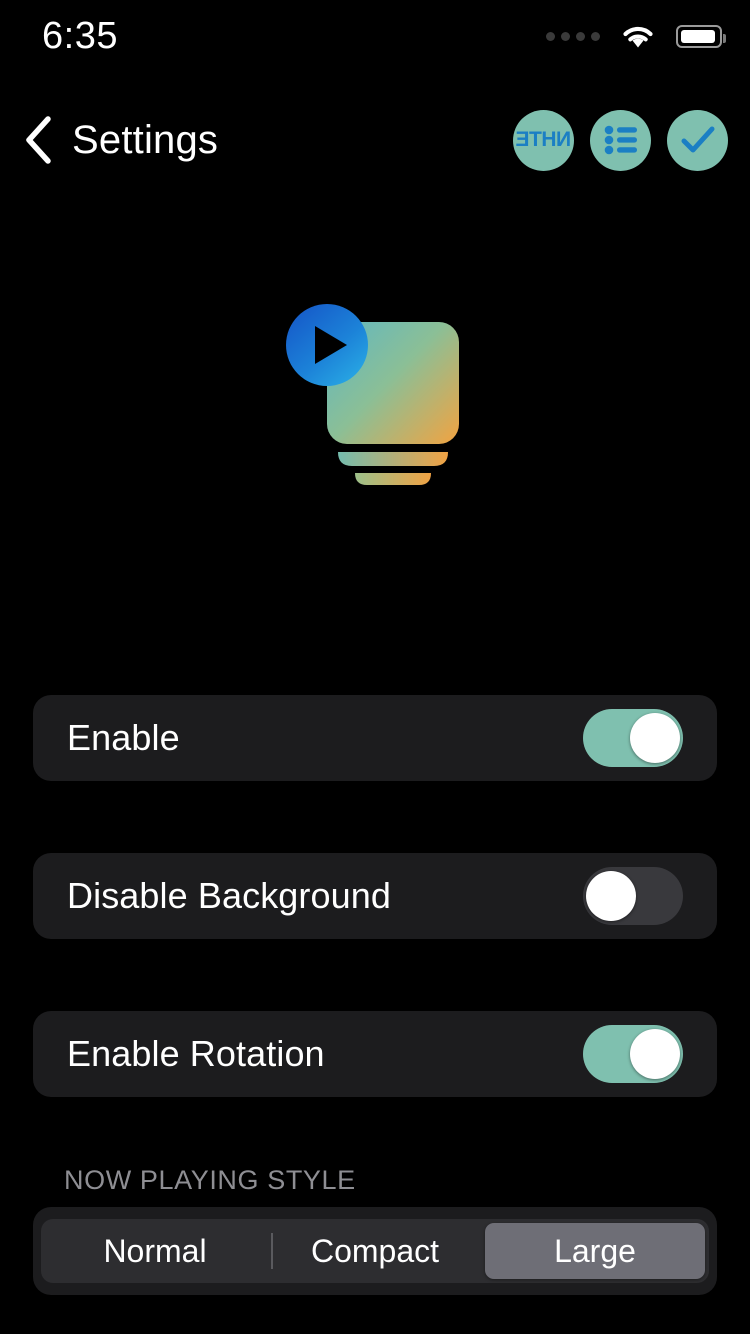 This screenshot has width=750, height=1334. I want to click on segment-normal: Normal, so click(155, 1251).